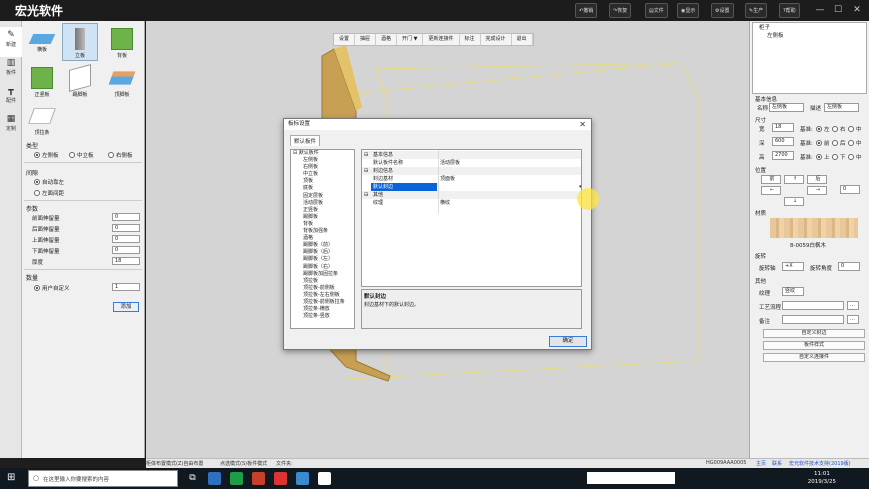 The width and height of the screenshot is (869, 489). What do you see at coordinates (305, 140) in the screenshot?
I see `tab-default-boards: 默认板件` at bounding box center [305, 140].